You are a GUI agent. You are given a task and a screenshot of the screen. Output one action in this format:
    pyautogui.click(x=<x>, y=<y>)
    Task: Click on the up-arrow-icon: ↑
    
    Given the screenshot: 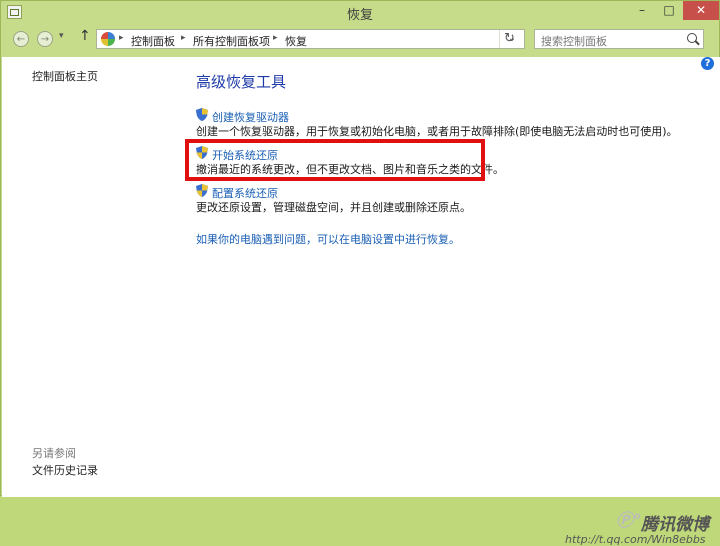 What is the action you would take?
    pyautogui.click(x=85, y=36)
    